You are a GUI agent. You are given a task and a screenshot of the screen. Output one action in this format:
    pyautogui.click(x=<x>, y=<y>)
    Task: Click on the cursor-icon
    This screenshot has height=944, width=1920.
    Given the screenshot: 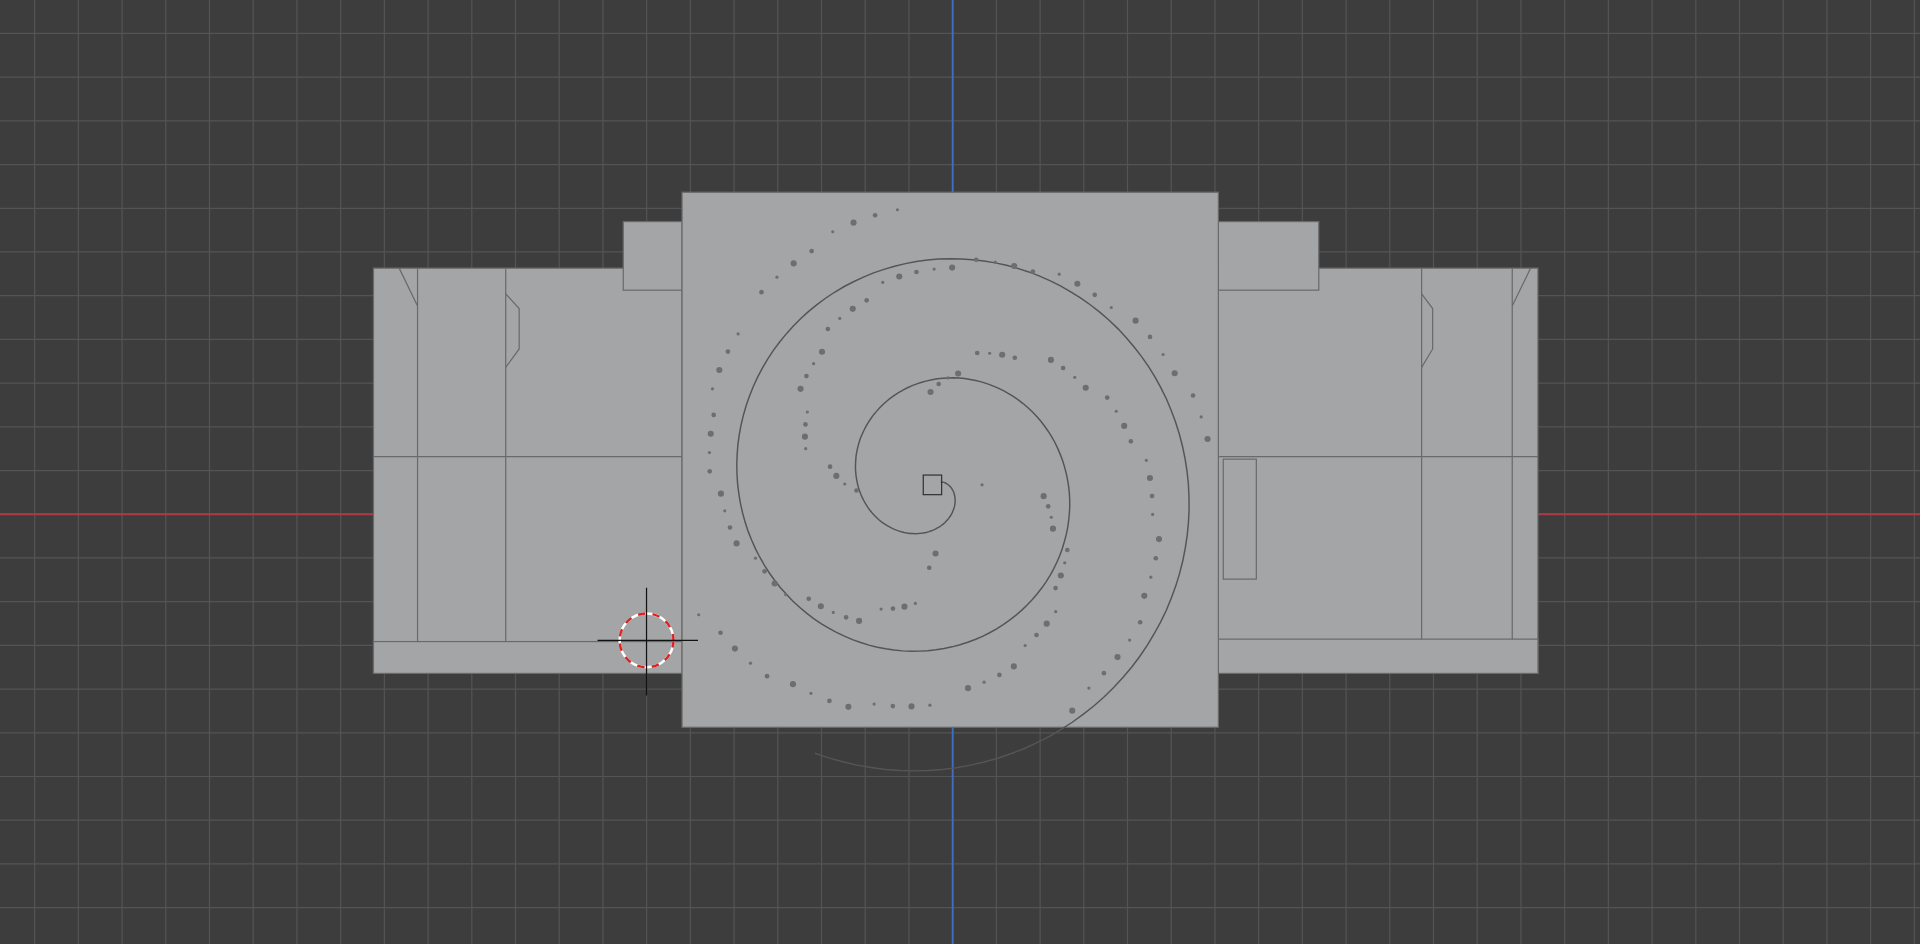 What is the action you would take?
    pyautogui.click(x=647, y=642)
    